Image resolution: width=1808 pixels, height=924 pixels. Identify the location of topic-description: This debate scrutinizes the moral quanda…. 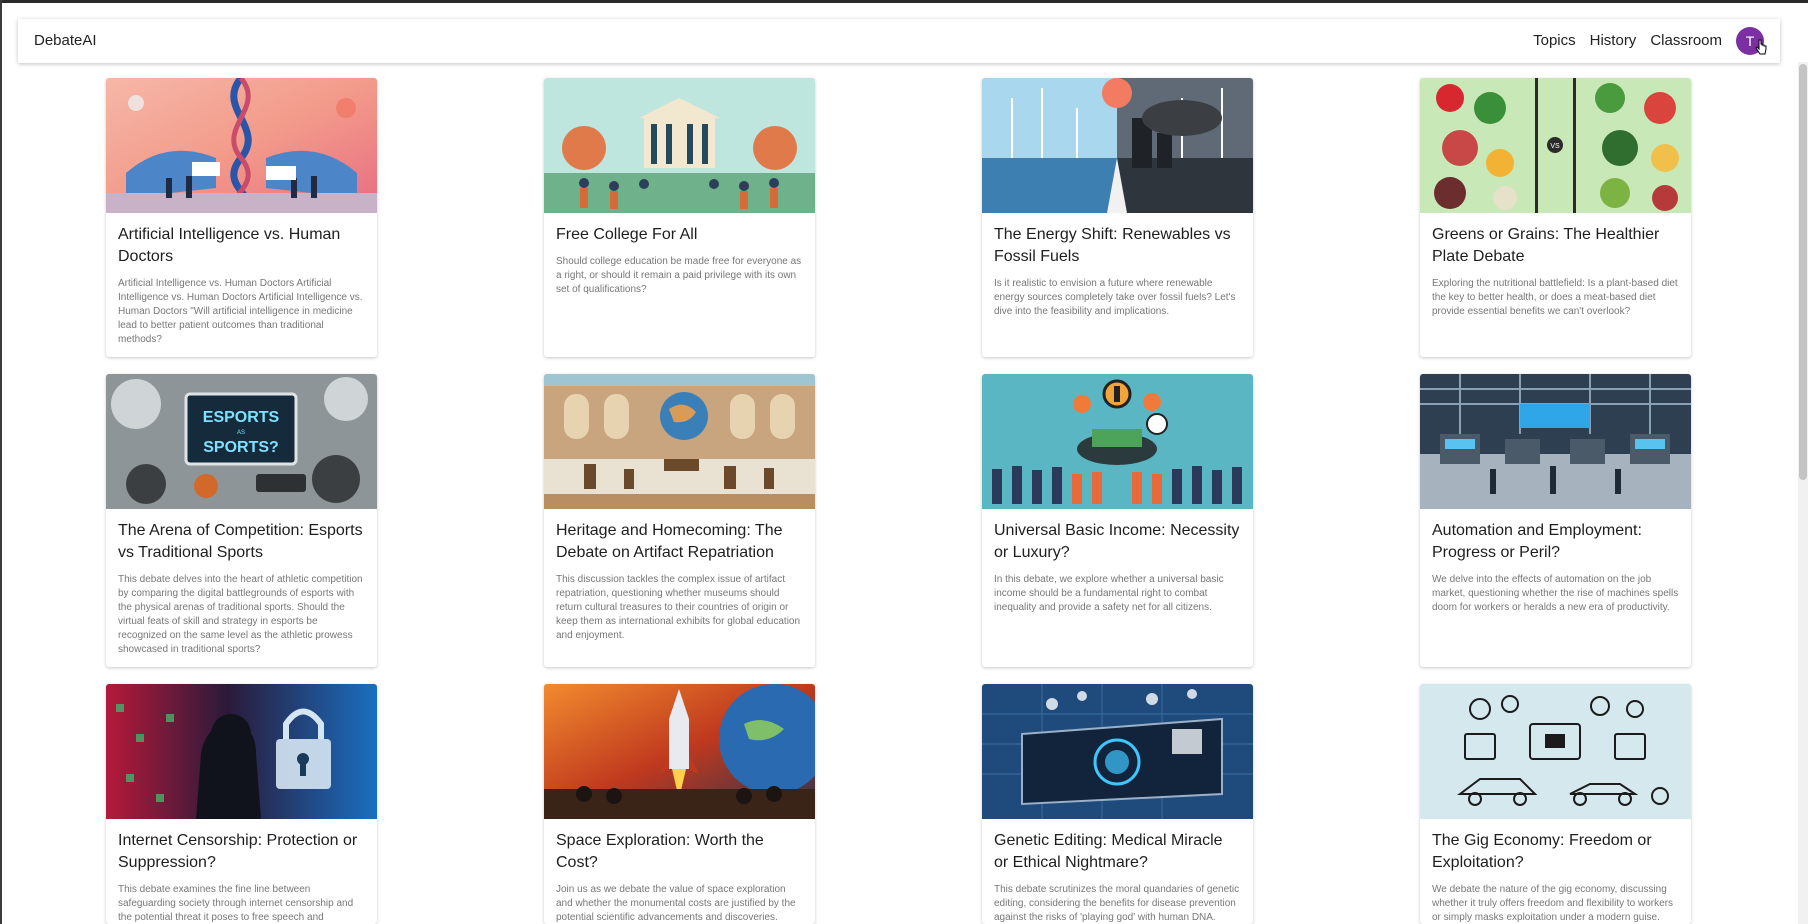
(1117, 903).